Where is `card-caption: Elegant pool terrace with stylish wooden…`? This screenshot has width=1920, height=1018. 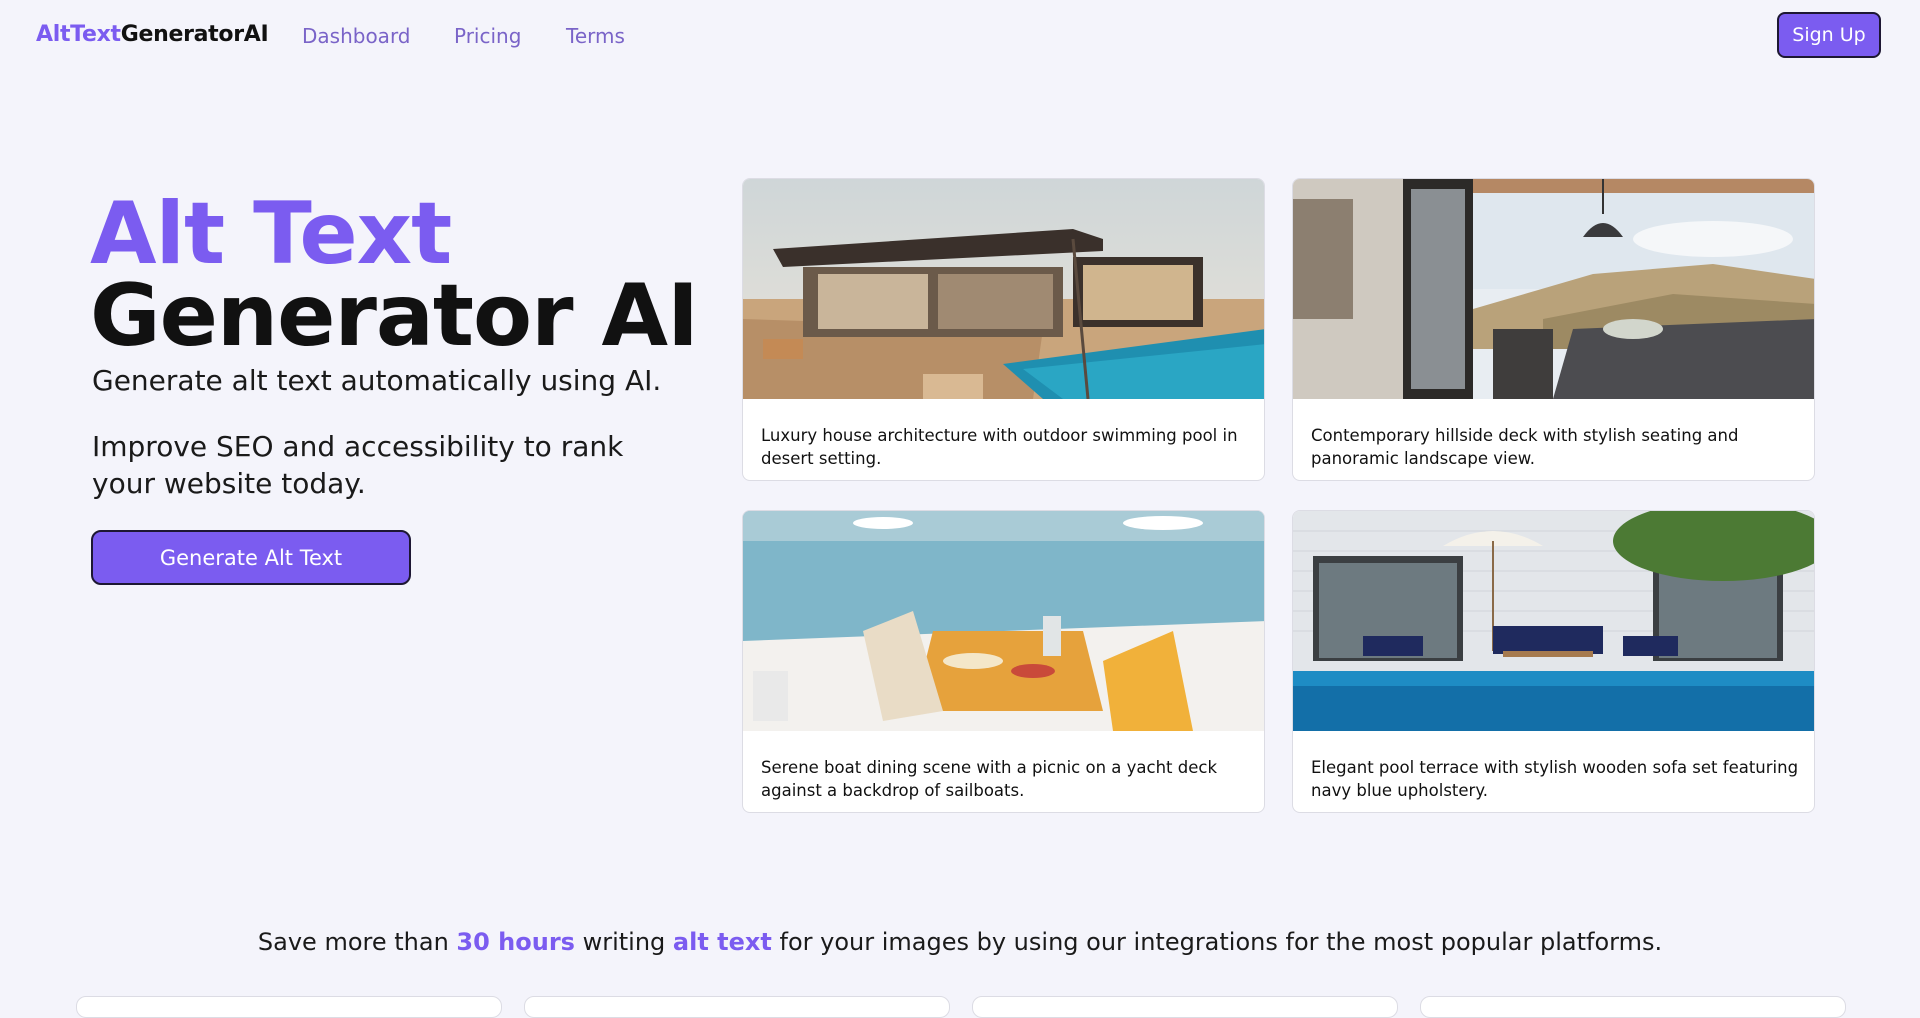 card-caption: Elegant pool terrace with stylish wooden… is located at coordinates (1555, 779).